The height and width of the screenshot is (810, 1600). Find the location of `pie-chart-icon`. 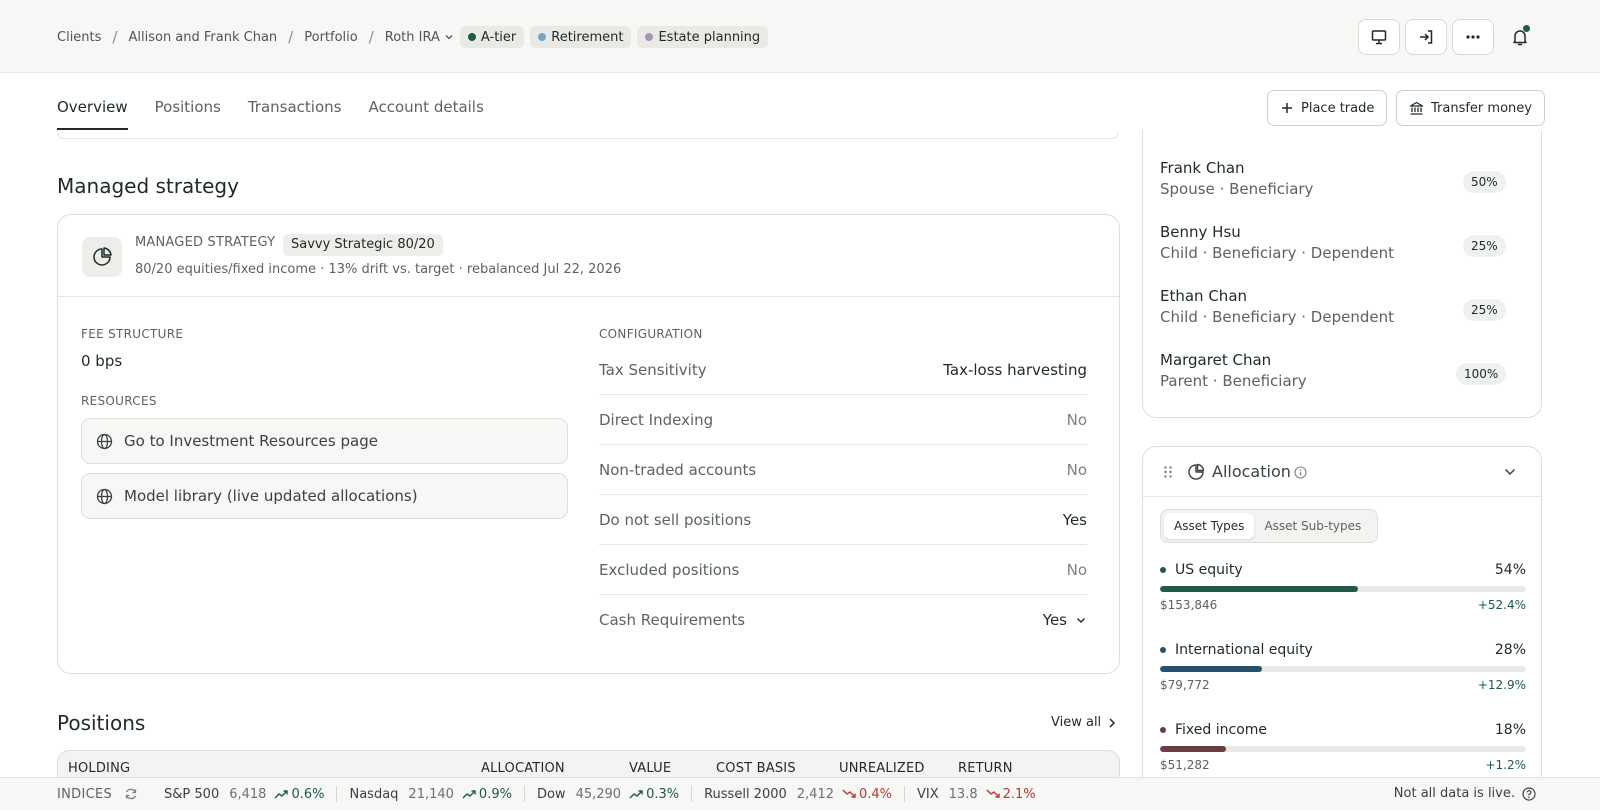

pie-chart-icon is located at coordinates (102, 257).